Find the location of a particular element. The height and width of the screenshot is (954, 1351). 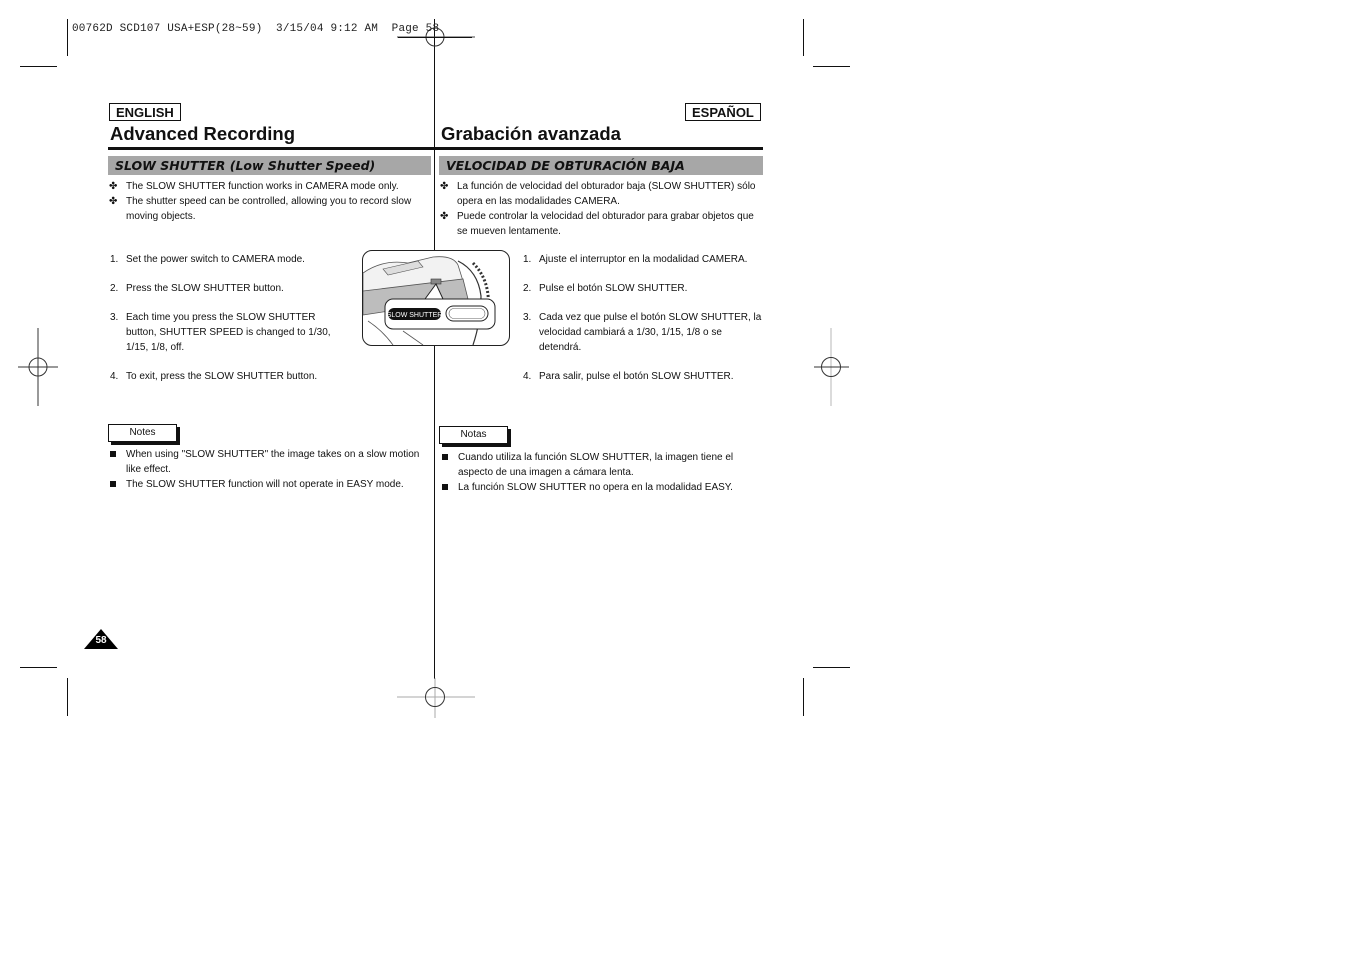

page-title-spanish: Grabación avanzada is located at coordinates (531, 133).